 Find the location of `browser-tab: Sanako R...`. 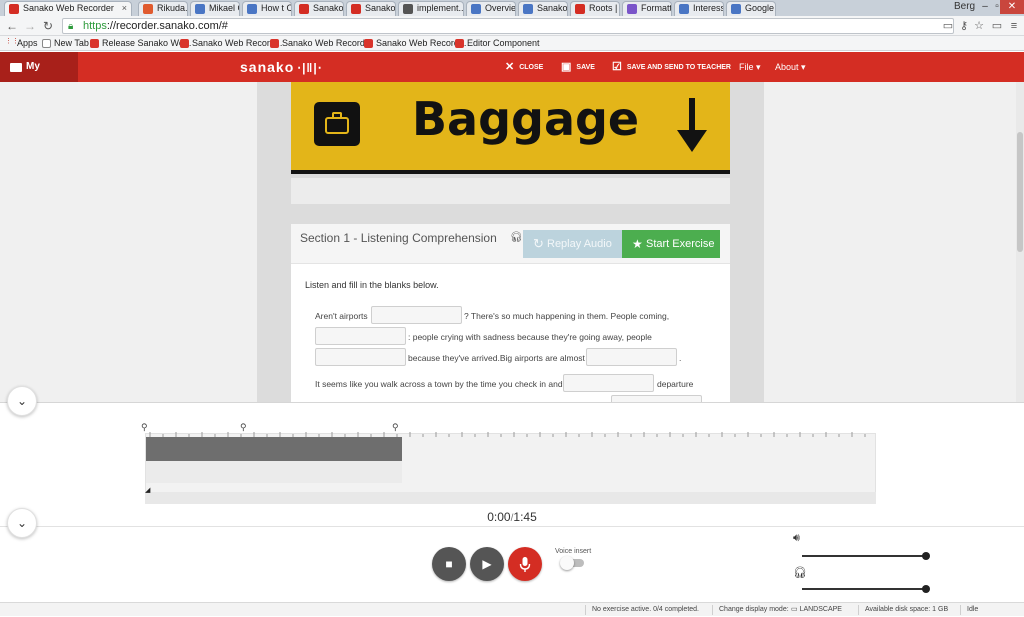

browser-tab: Sanako R... is located at coordinates (371, 8).